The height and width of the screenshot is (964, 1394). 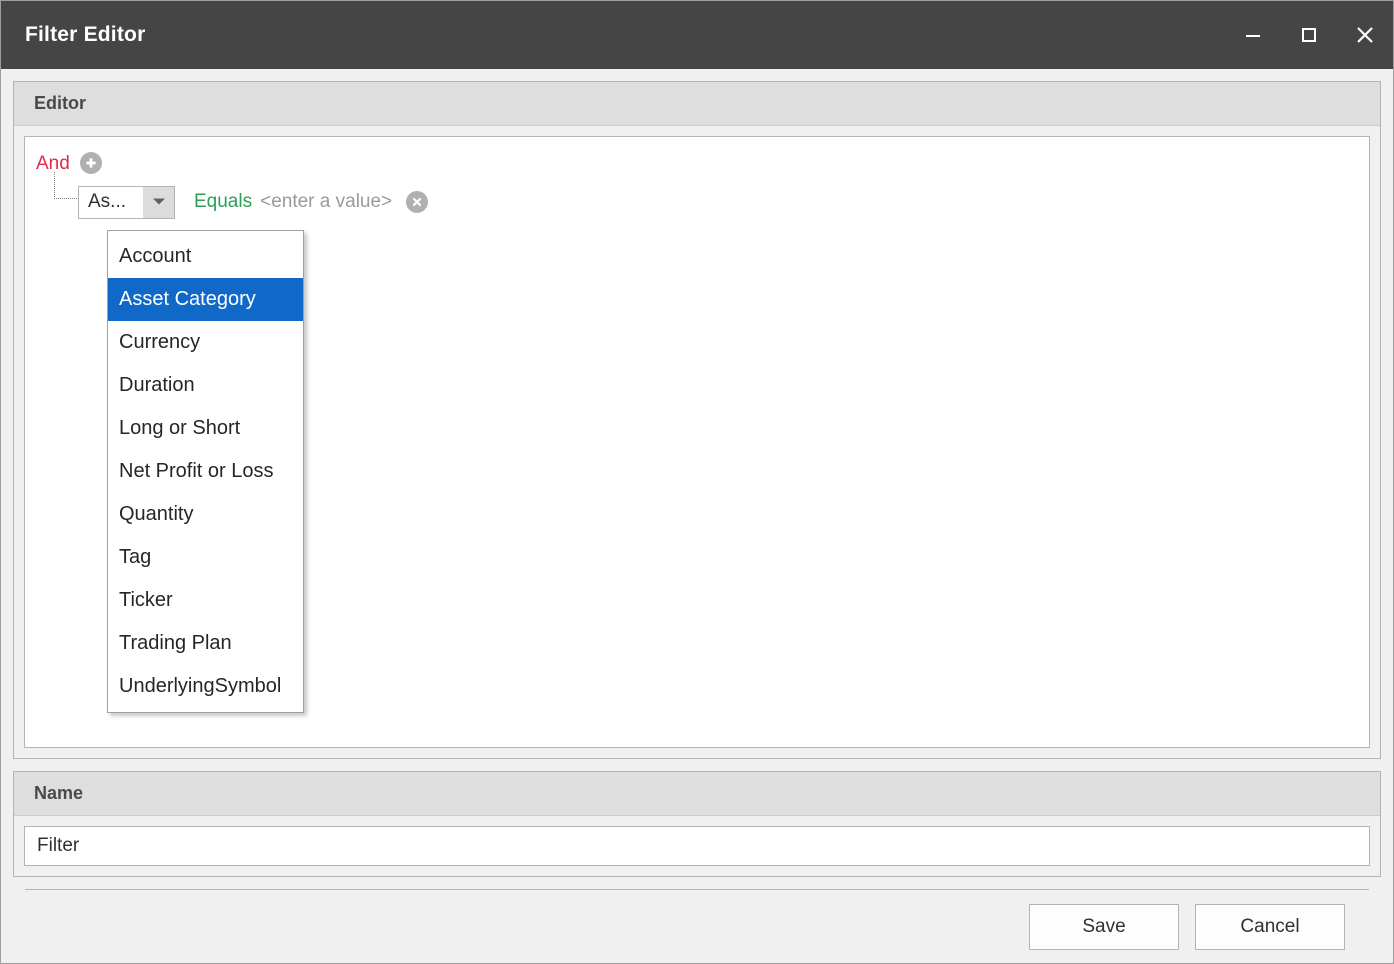 What do you see at coordinates (205, 256) in the screenshot?
I see `dropdown-item-account: Account` at bounding box center [205, 256].